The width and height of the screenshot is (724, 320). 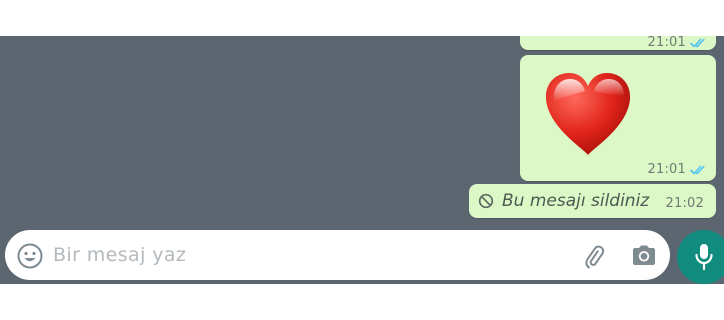 I want to click on message-input: Bir mesaj yaz, so click(x=337, y=255).